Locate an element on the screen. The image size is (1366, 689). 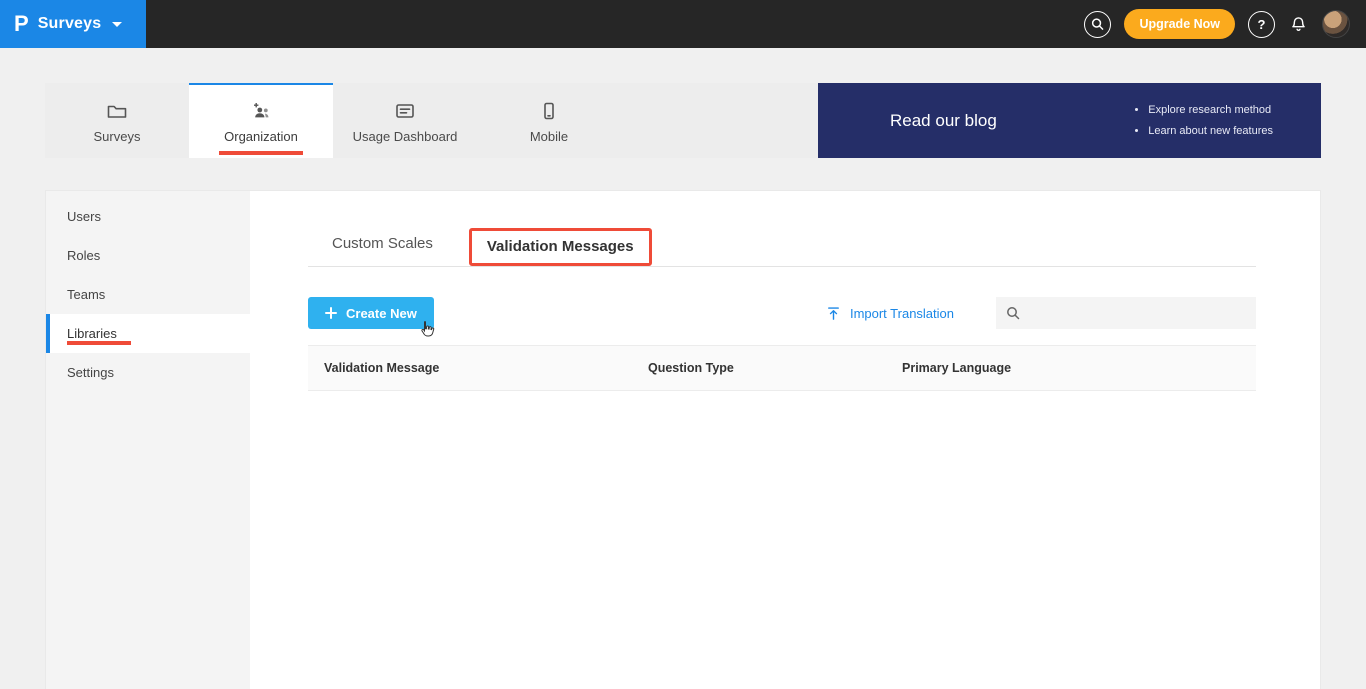
nav-tab-usage-dashboard: Usage Dashboard is located at coordinates (405, 120).